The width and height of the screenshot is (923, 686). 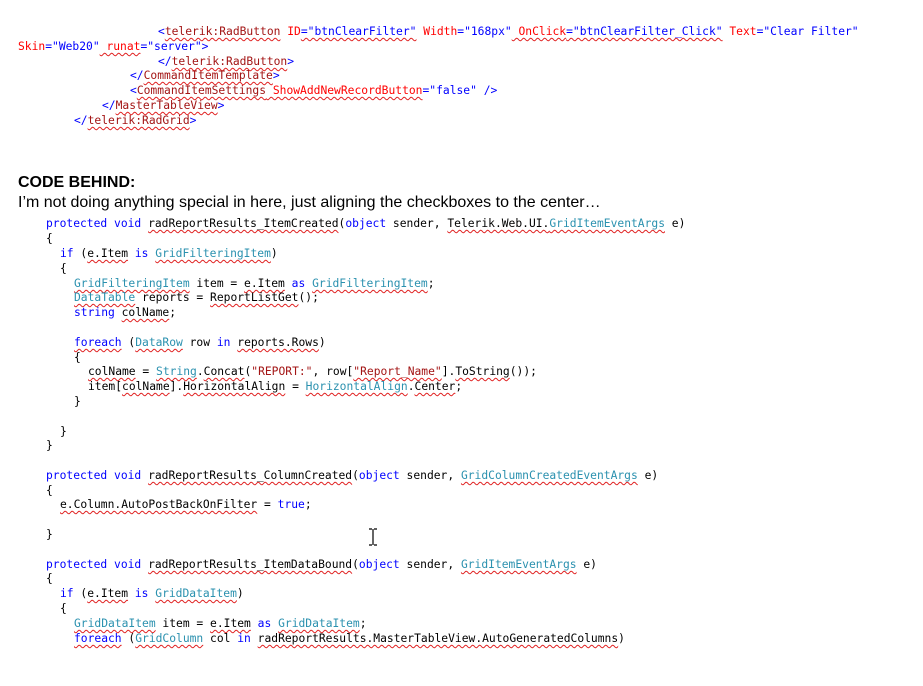 What do you see at coordinates (113, 46) in the screenshot?
I see `markup-line-2: Skin="Web20" runat="server">` at bounding box center [113, 46].